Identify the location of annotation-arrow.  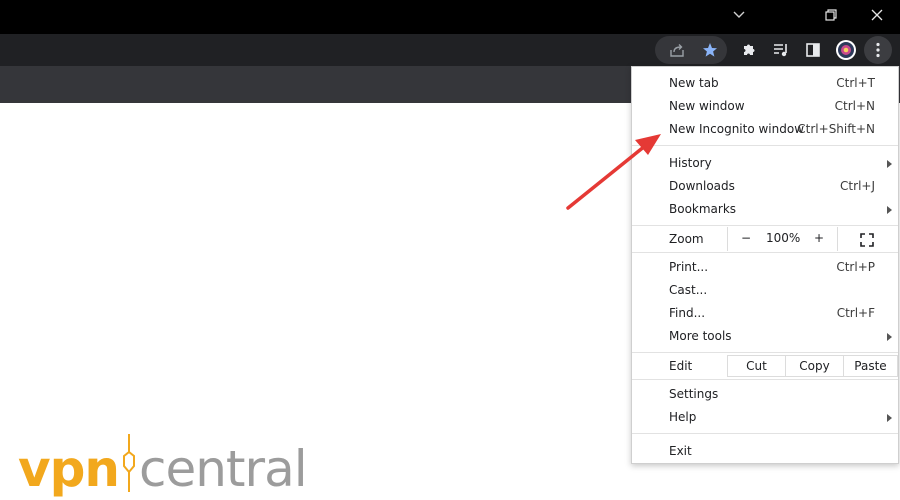
(613, 172).